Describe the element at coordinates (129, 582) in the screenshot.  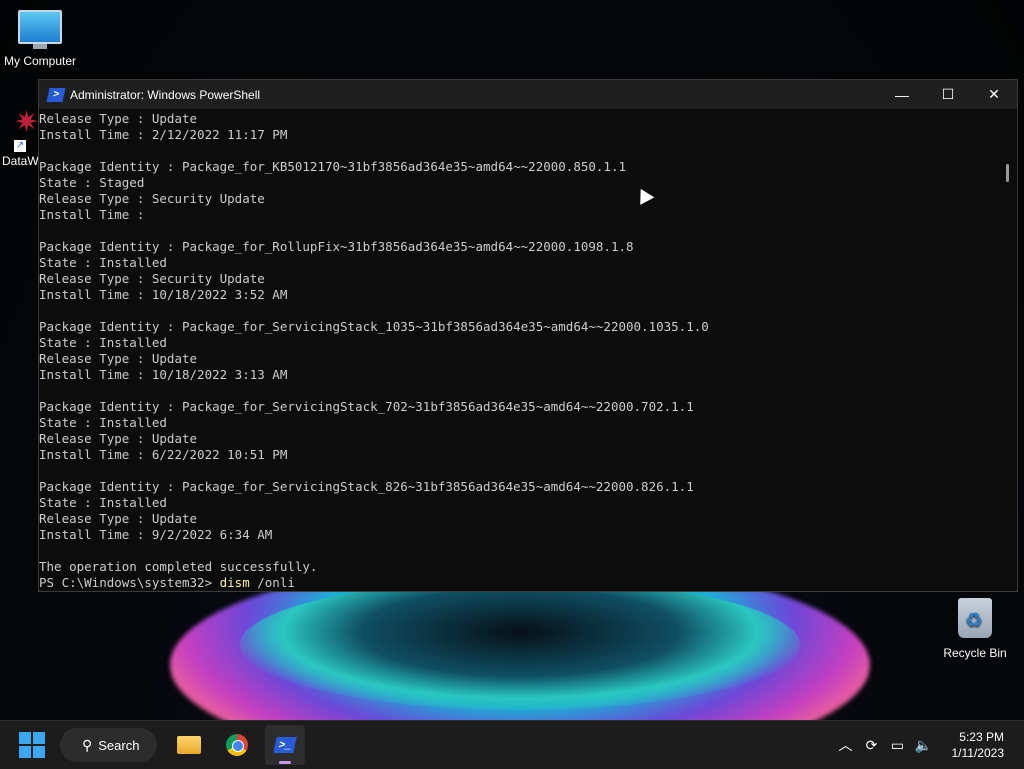
I see `prompt-text: PS C:\Windows\system32>` at that location.